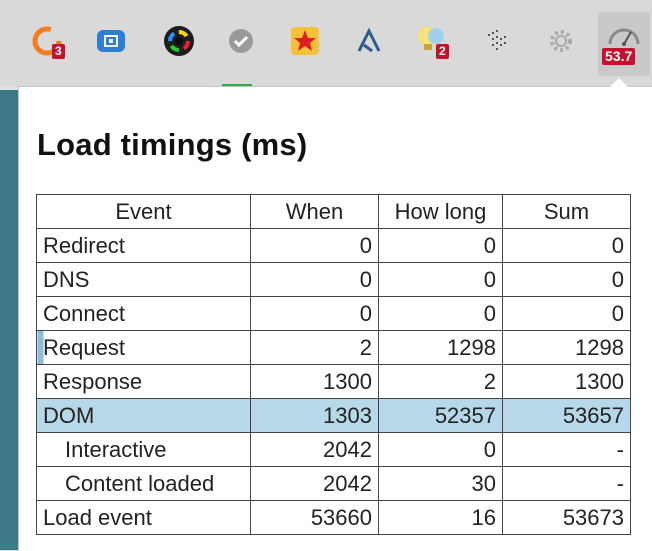 The image size is (652, 551). Describe the element at coordinates (566, 517) in the screenshot. I see `sum-cell: 53673` at that location.